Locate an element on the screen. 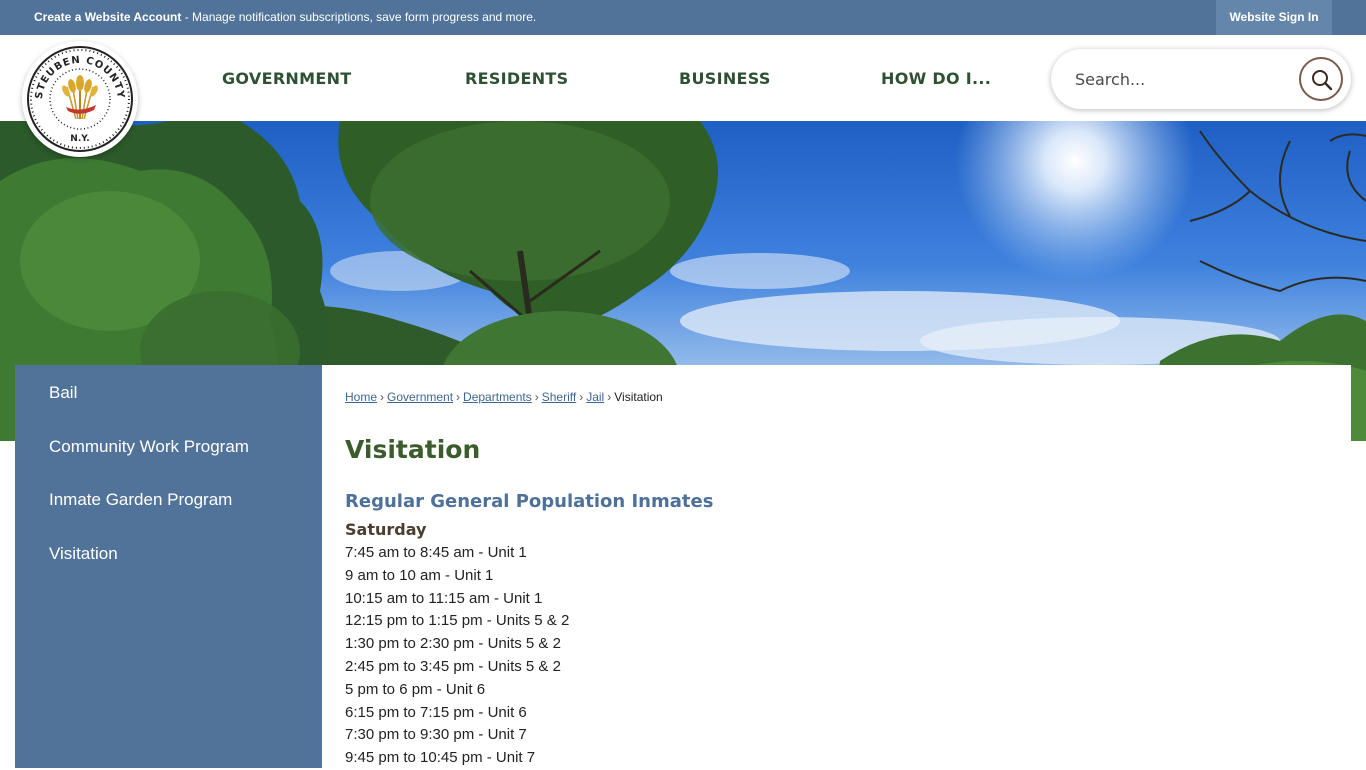 The width and height of the screenshot is (1366, 770). website-sign-in-button: Website Sign In is located at coordinates (1274, 17).